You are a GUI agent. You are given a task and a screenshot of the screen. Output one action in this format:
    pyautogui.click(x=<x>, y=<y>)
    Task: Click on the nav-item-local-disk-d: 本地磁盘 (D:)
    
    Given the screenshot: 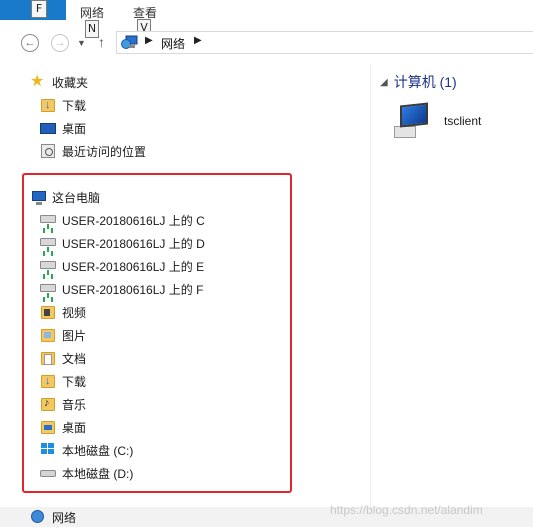 What is the action you would take?
    pyautogui.click(x=86, y=473)
    